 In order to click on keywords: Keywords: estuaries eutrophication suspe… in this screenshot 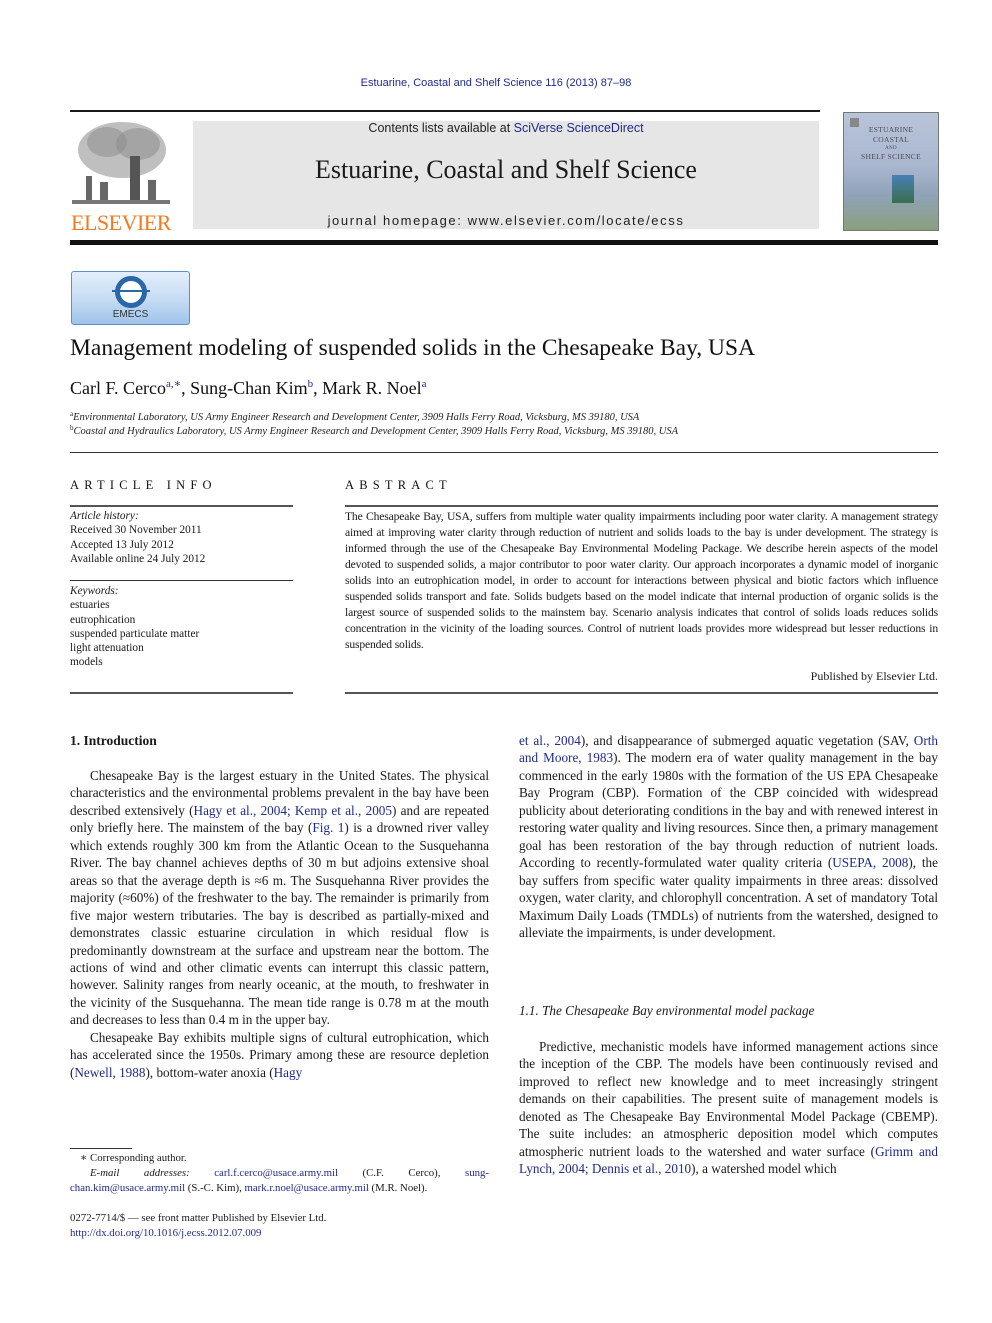, I will do `click(181, 627)`.